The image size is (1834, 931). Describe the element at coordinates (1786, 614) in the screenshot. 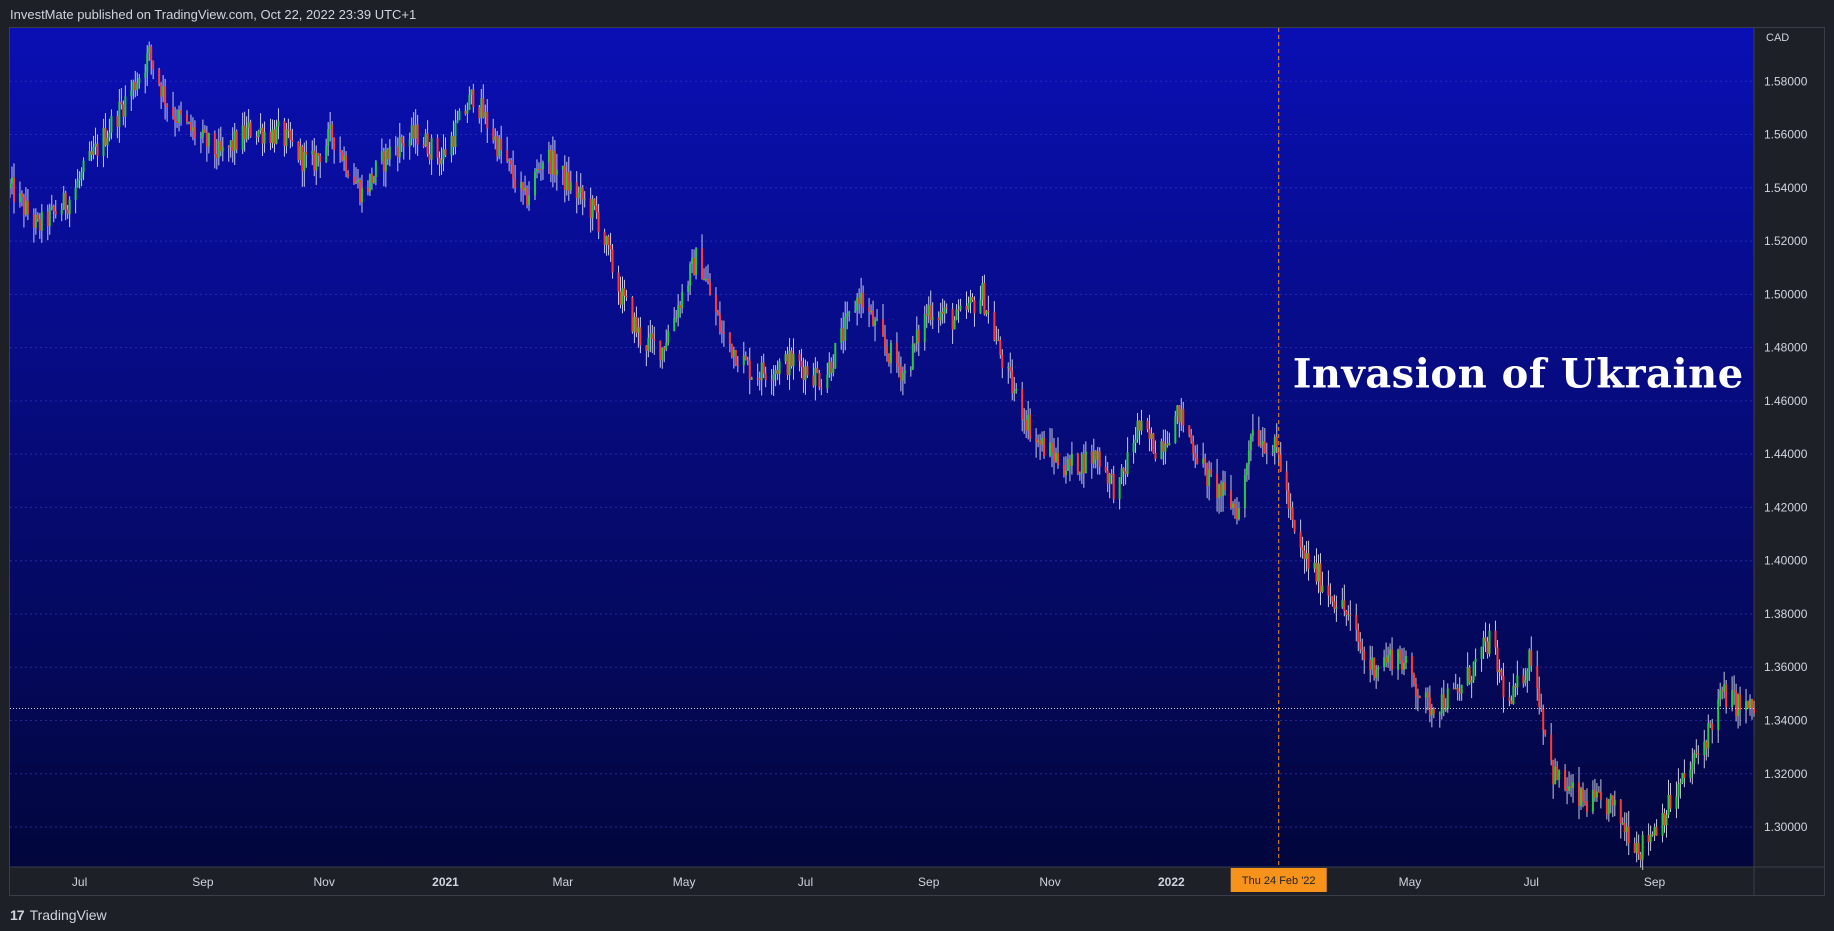

I see `y-tick-label: 1.38000` at that location.